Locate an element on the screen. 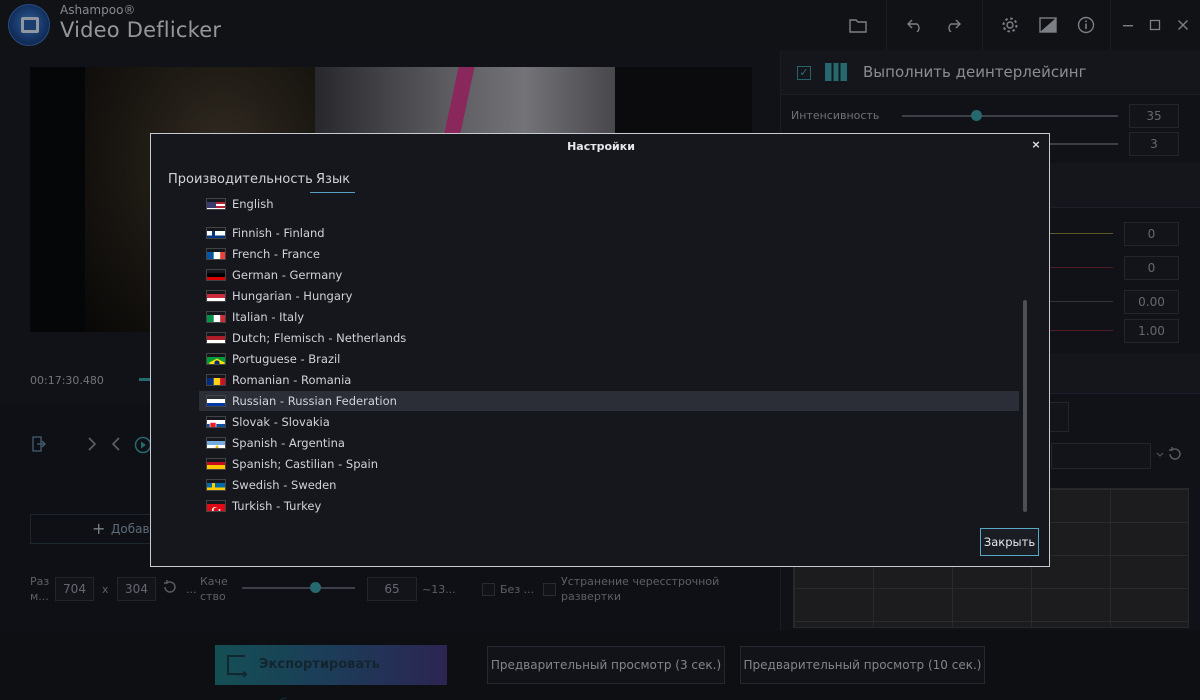 The image size is (1200, 700). flag-sk-icon is located at coordinates (216, 422).